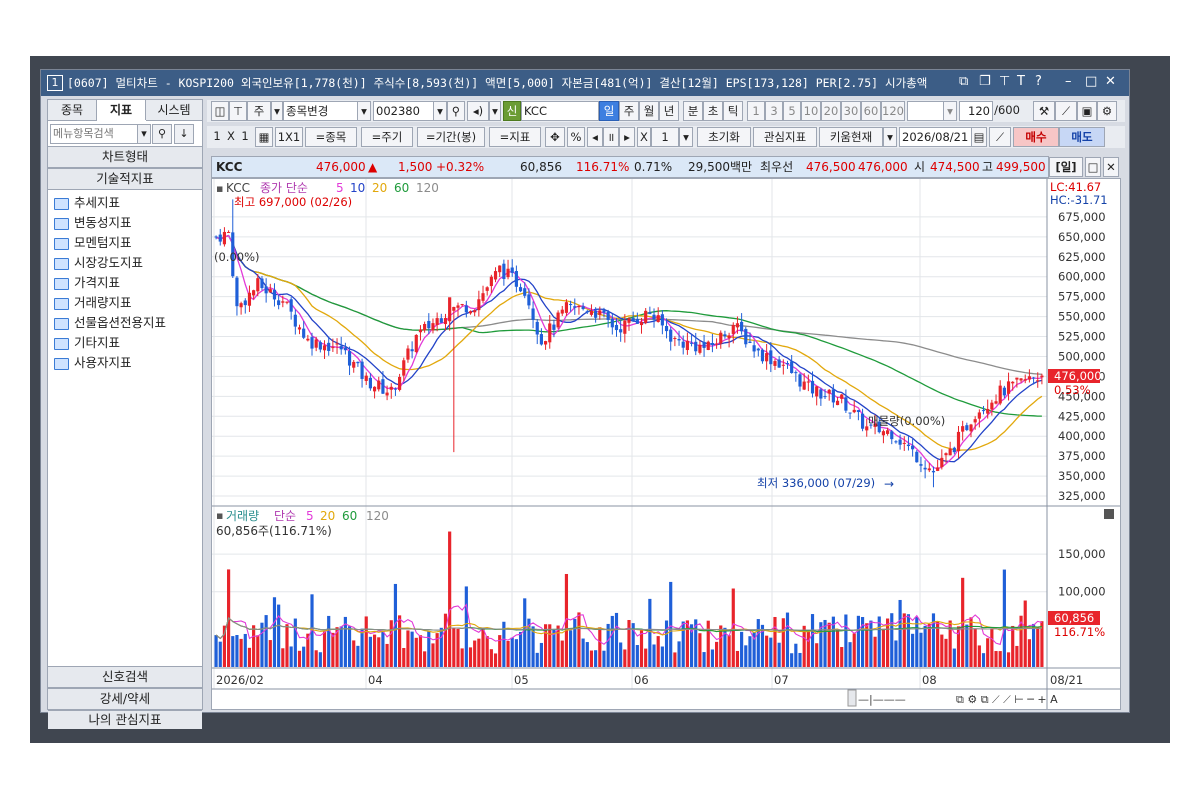 Image resolution: width=1200 pixels, height=800 pixels. What do you see at coordinates (1093, 167) in the screenshot?
I see `panel-restore-icon: □` at bounding box center [1093, 167].